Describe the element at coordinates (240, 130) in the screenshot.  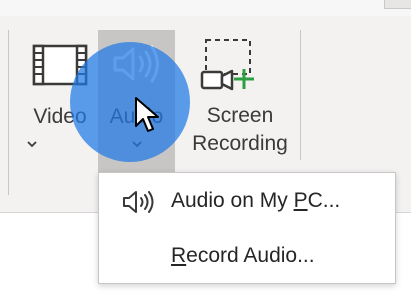
I see `screen-recording-button-label: Screen Recording` at that location.